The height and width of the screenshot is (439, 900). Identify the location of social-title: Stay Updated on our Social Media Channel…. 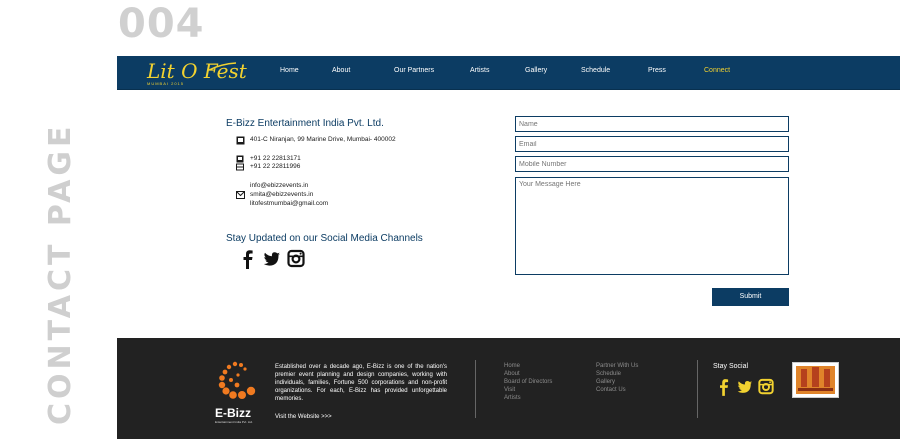
(324, 238).